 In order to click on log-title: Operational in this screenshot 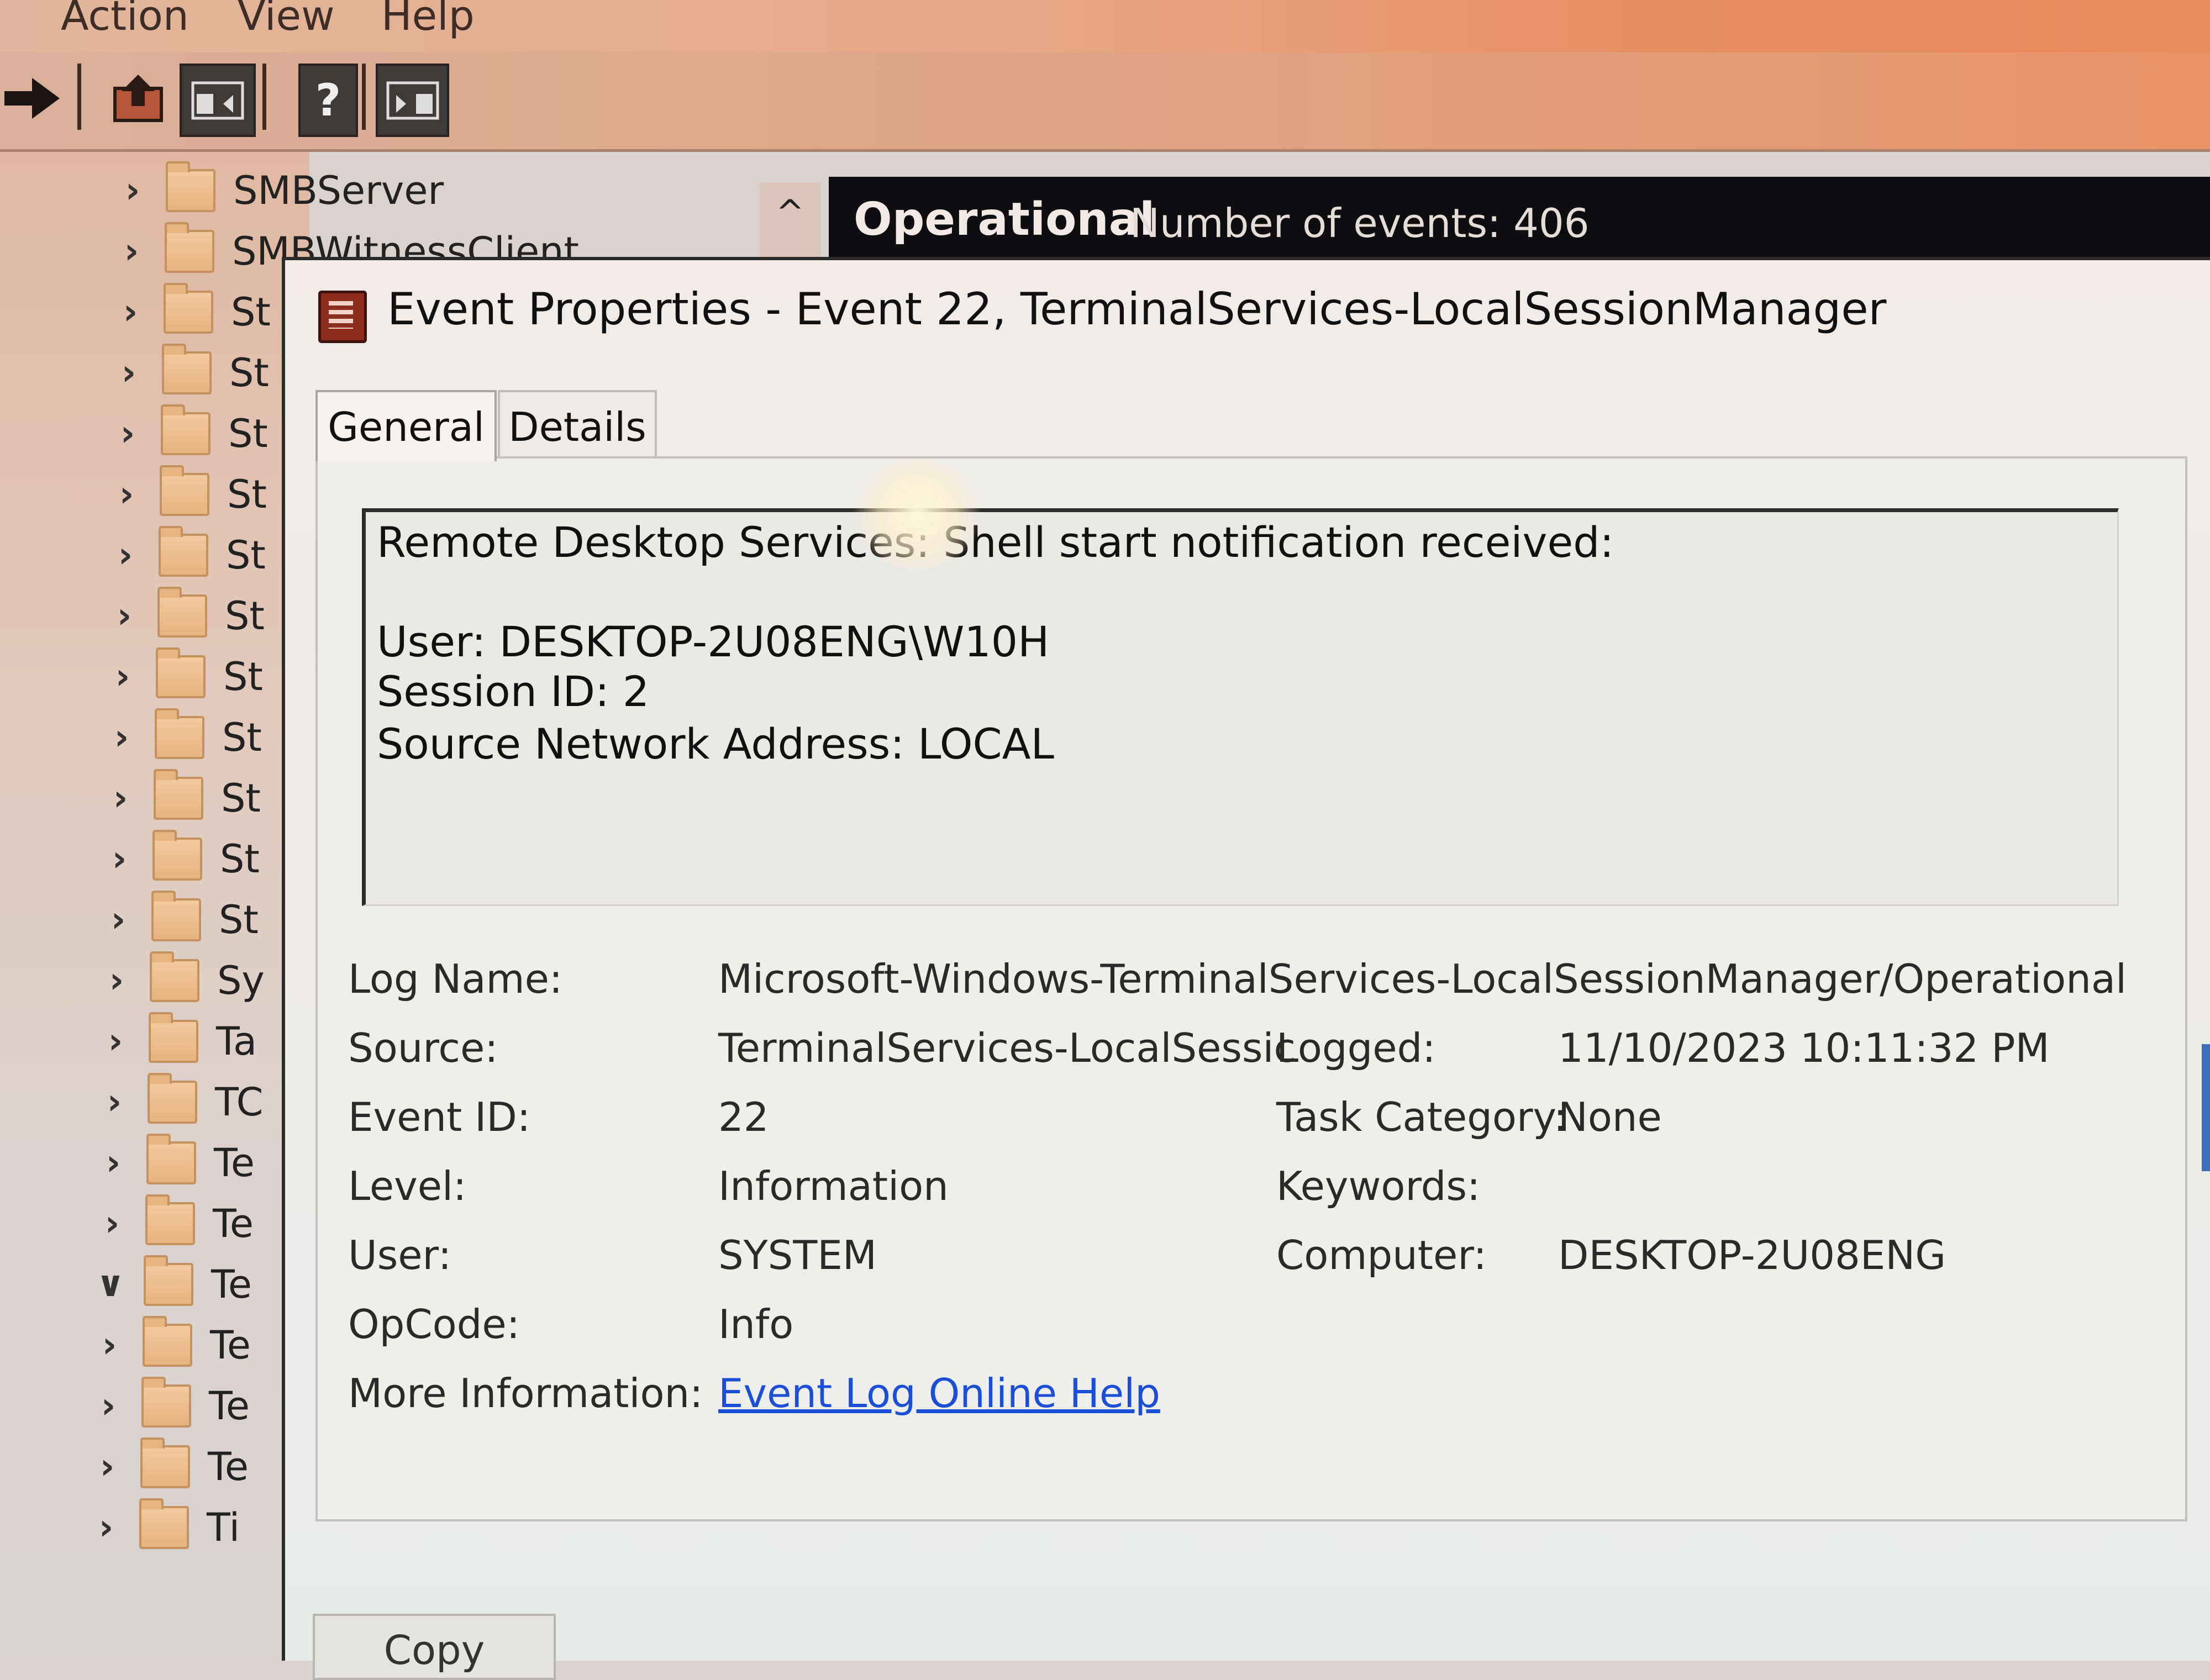, I will do `click(1004, 219)`.